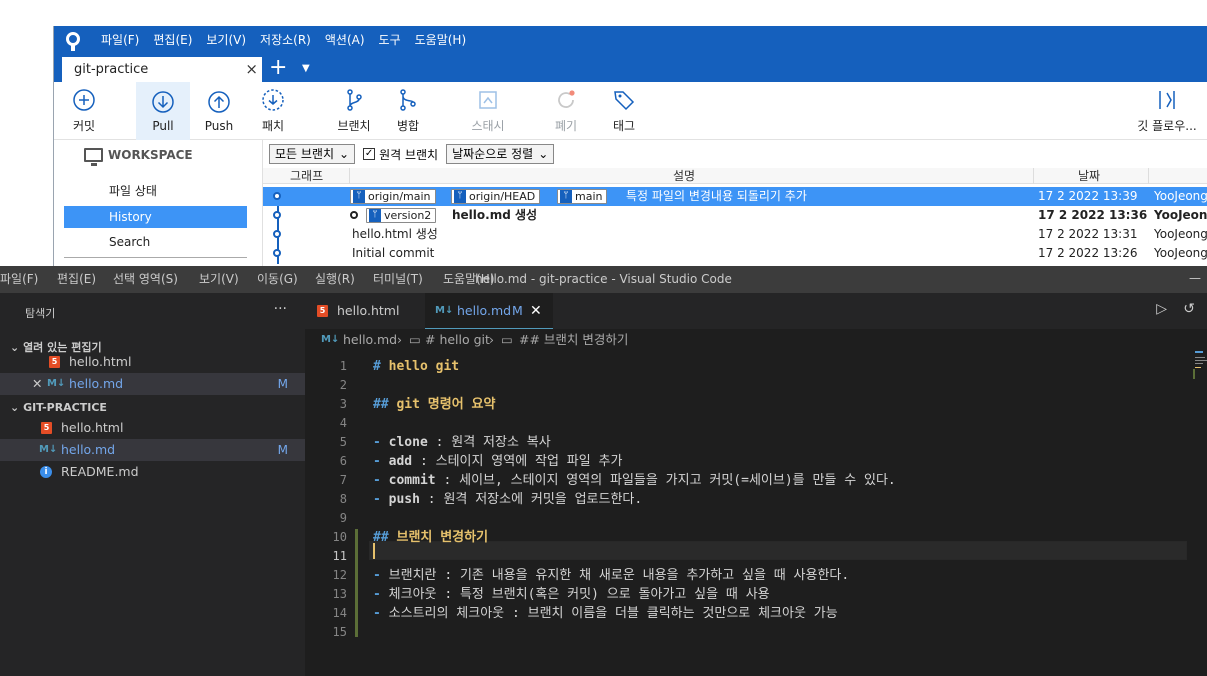 The height and width of the screenshot is (676, 1207). I want to click on close-tab-icon: ×, so click(251, 69).